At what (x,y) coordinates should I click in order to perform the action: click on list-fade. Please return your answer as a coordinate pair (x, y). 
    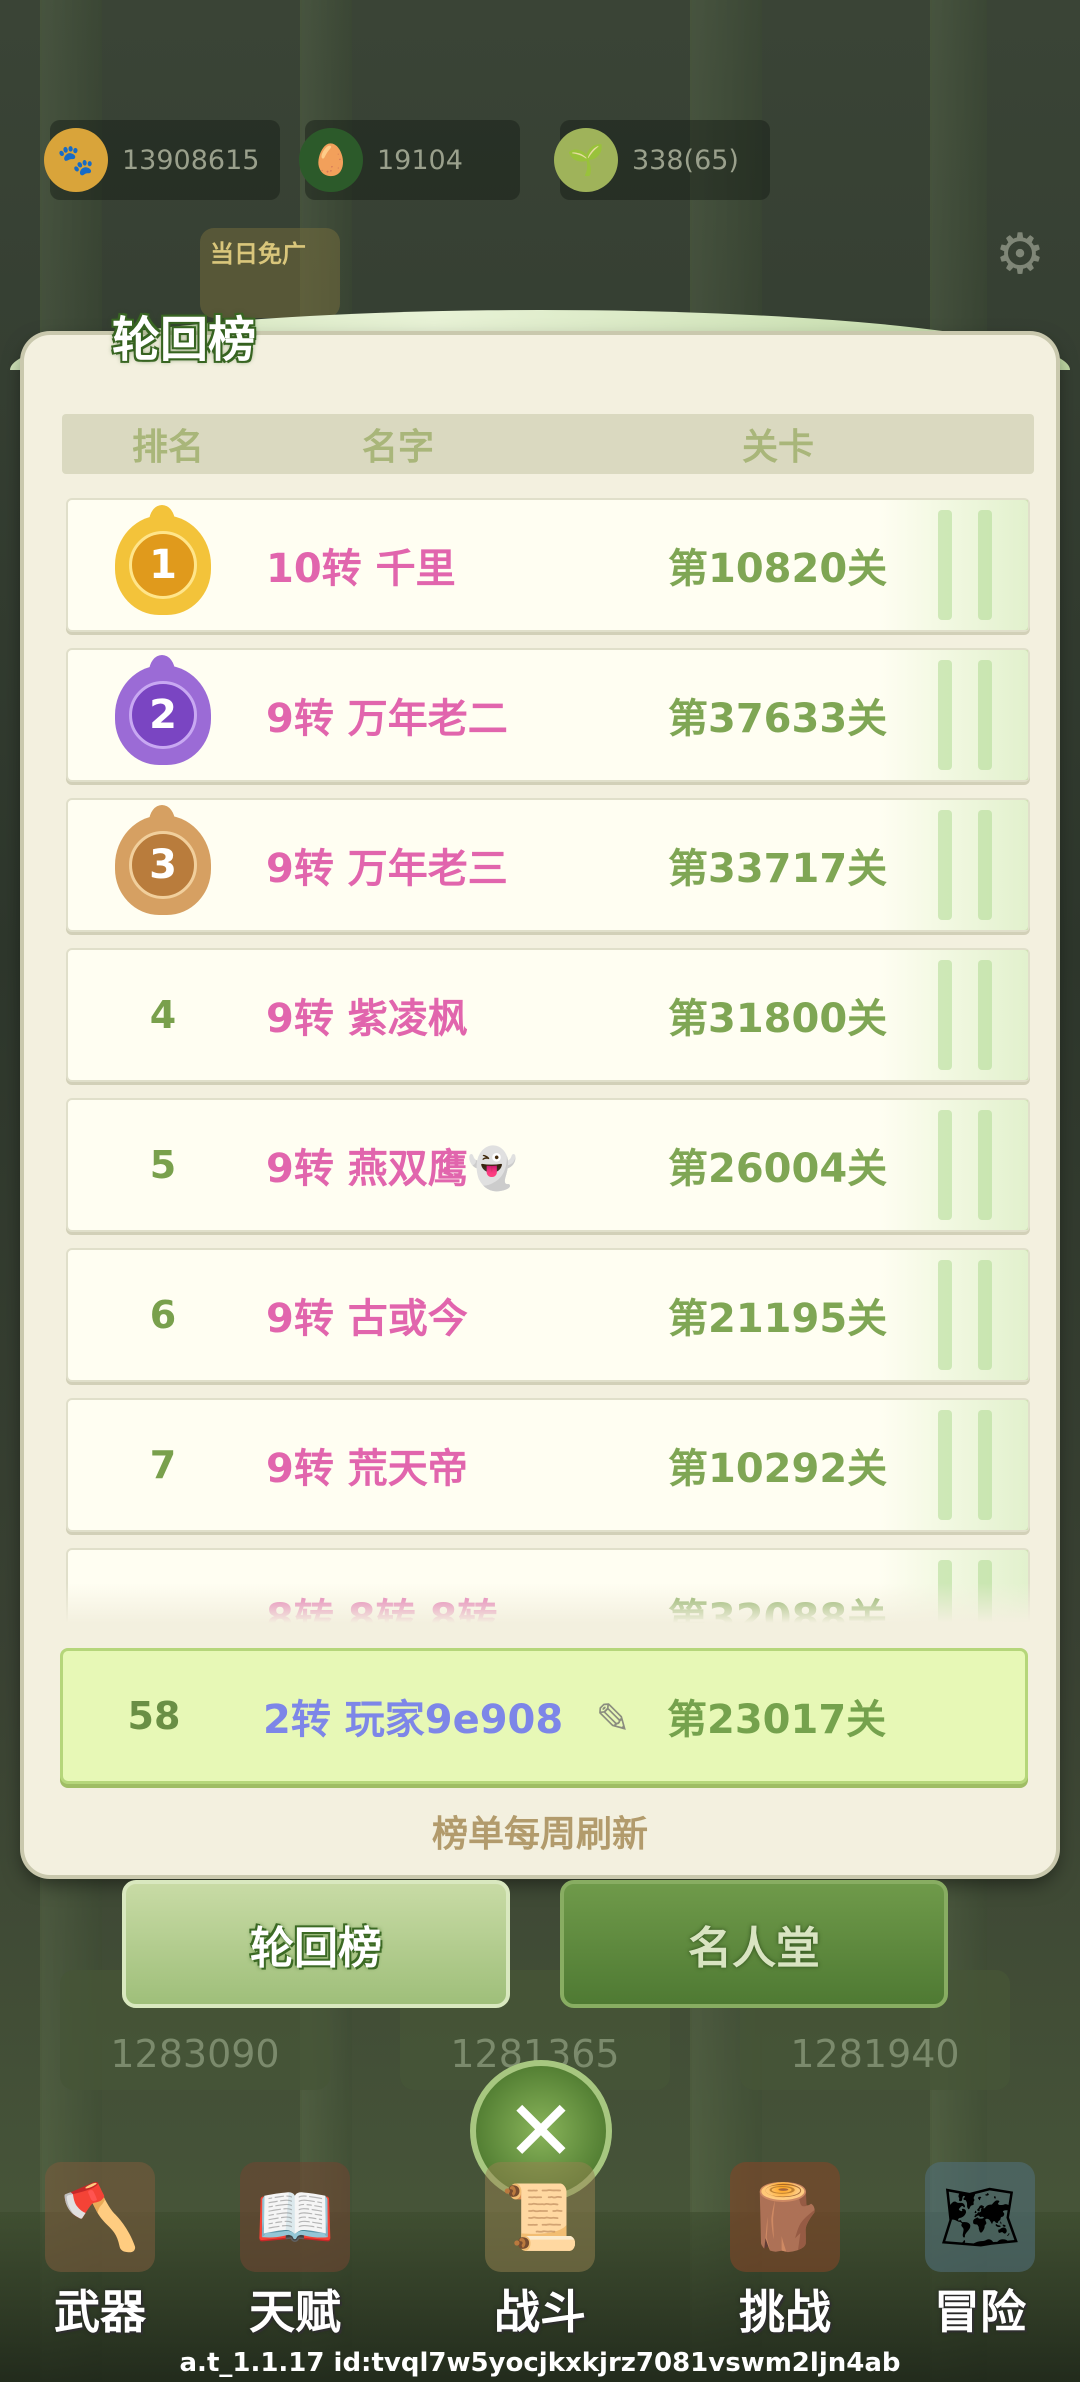
    Looking at the image, I should click on (548, 1603).